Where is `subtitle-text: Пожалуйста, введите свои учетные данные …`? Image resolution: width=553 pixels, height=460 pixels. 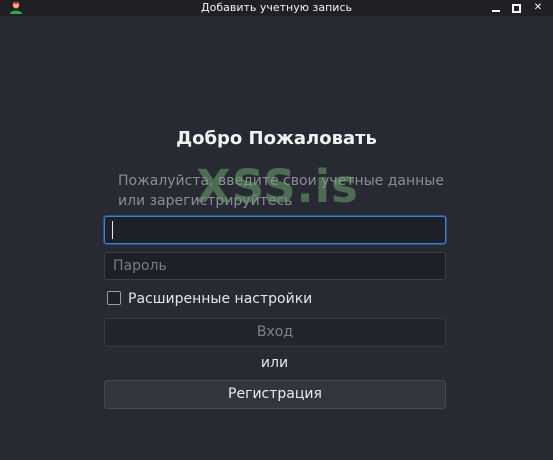
subtitle-text: Пожалуйста, введите свои учетные данные … is located at coordinates (281, 191).